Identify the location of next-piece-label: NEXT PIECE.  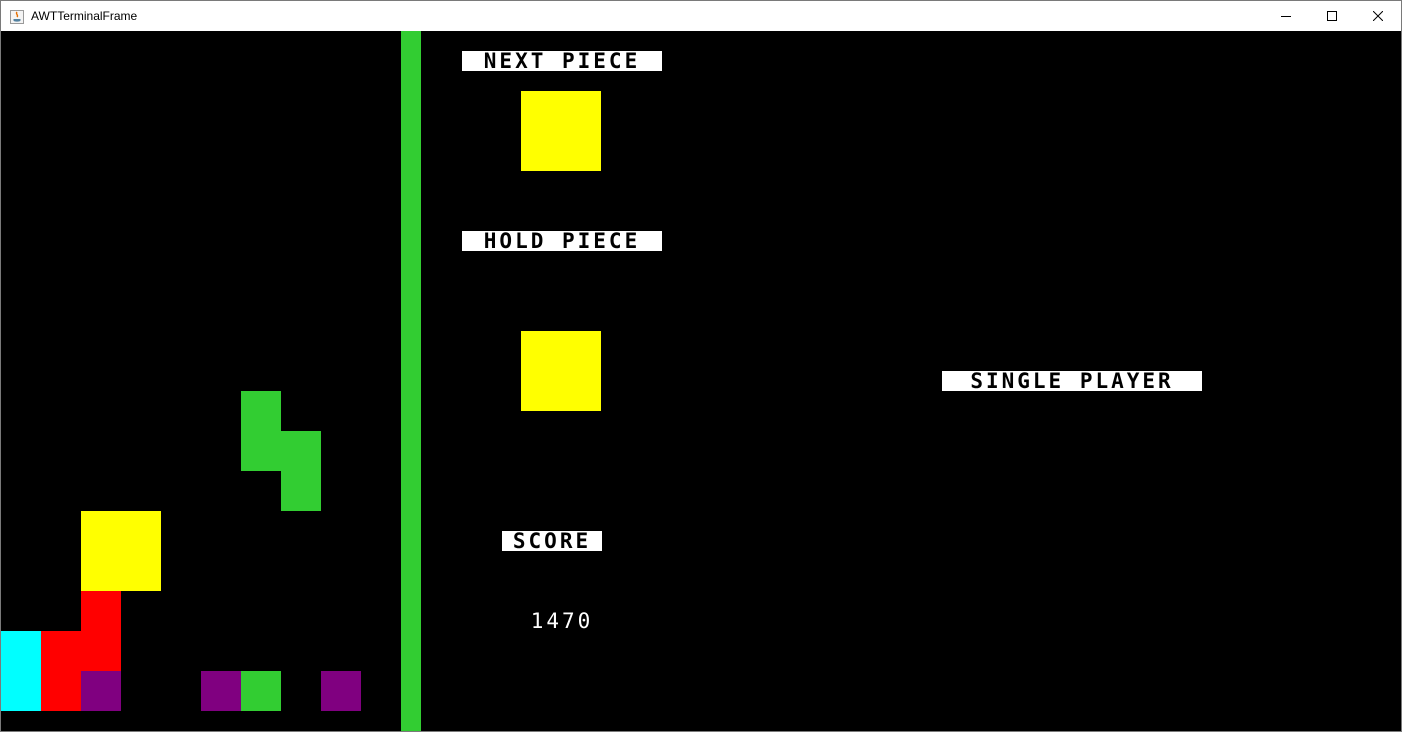
(562, 61).